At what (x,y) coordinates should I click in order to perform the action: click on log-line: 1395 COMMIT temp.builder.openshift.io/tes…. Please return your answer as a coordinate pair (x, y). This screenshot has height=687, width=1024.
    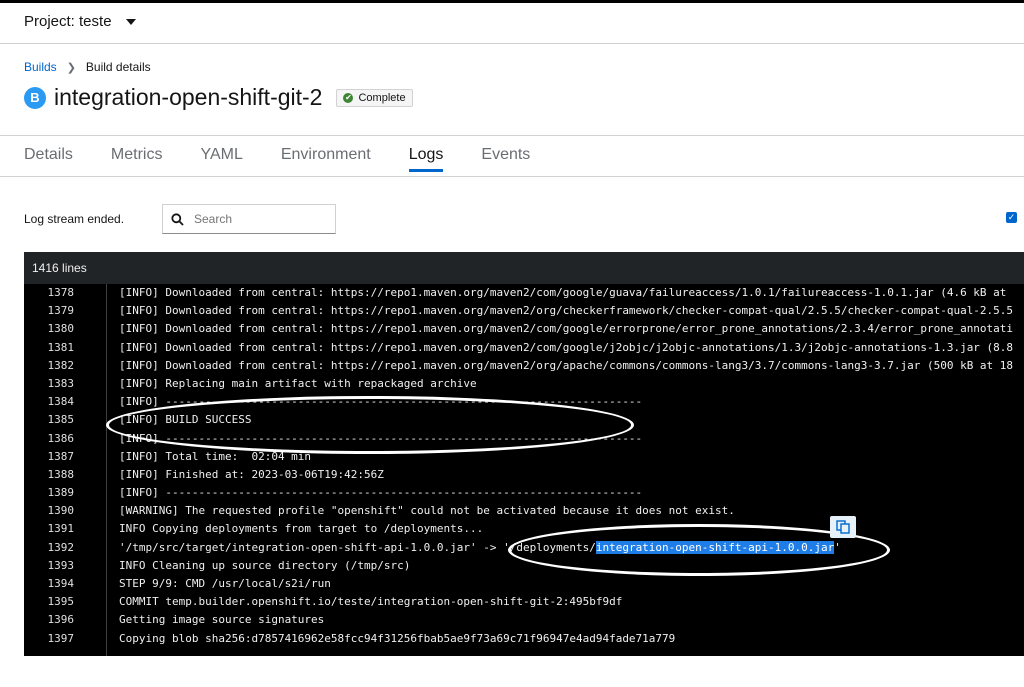
    Looking at the image, I should click on (524, 602).